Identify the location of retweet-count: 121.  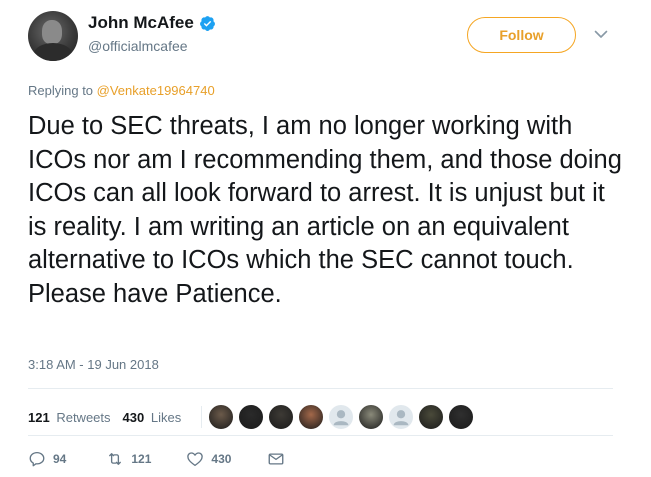
(141, 459).